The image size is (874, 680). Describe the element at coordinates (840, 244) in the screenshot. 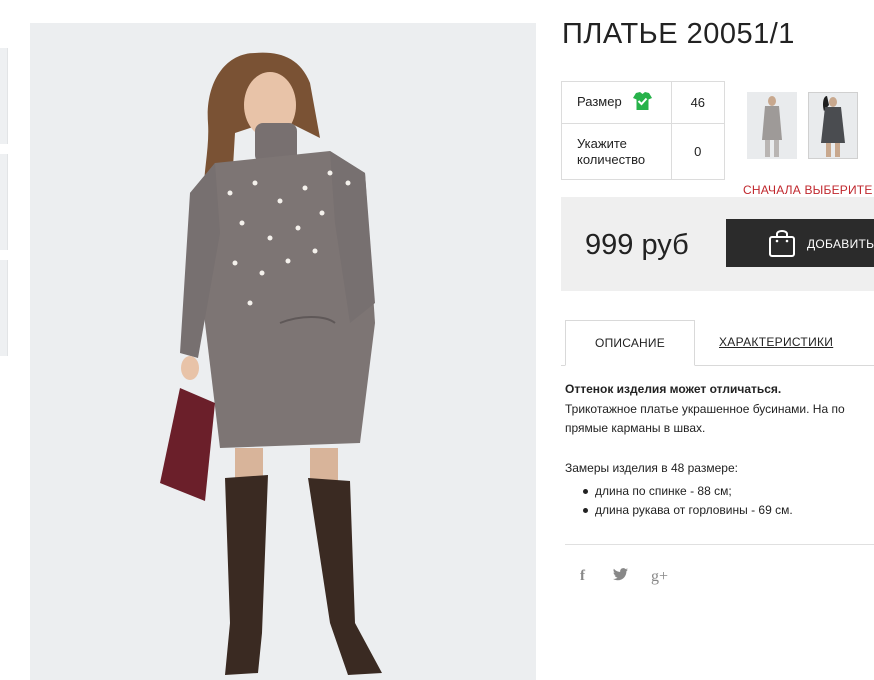

I see `add-to-cart-label: ДОБАВИТЬ` at that location.